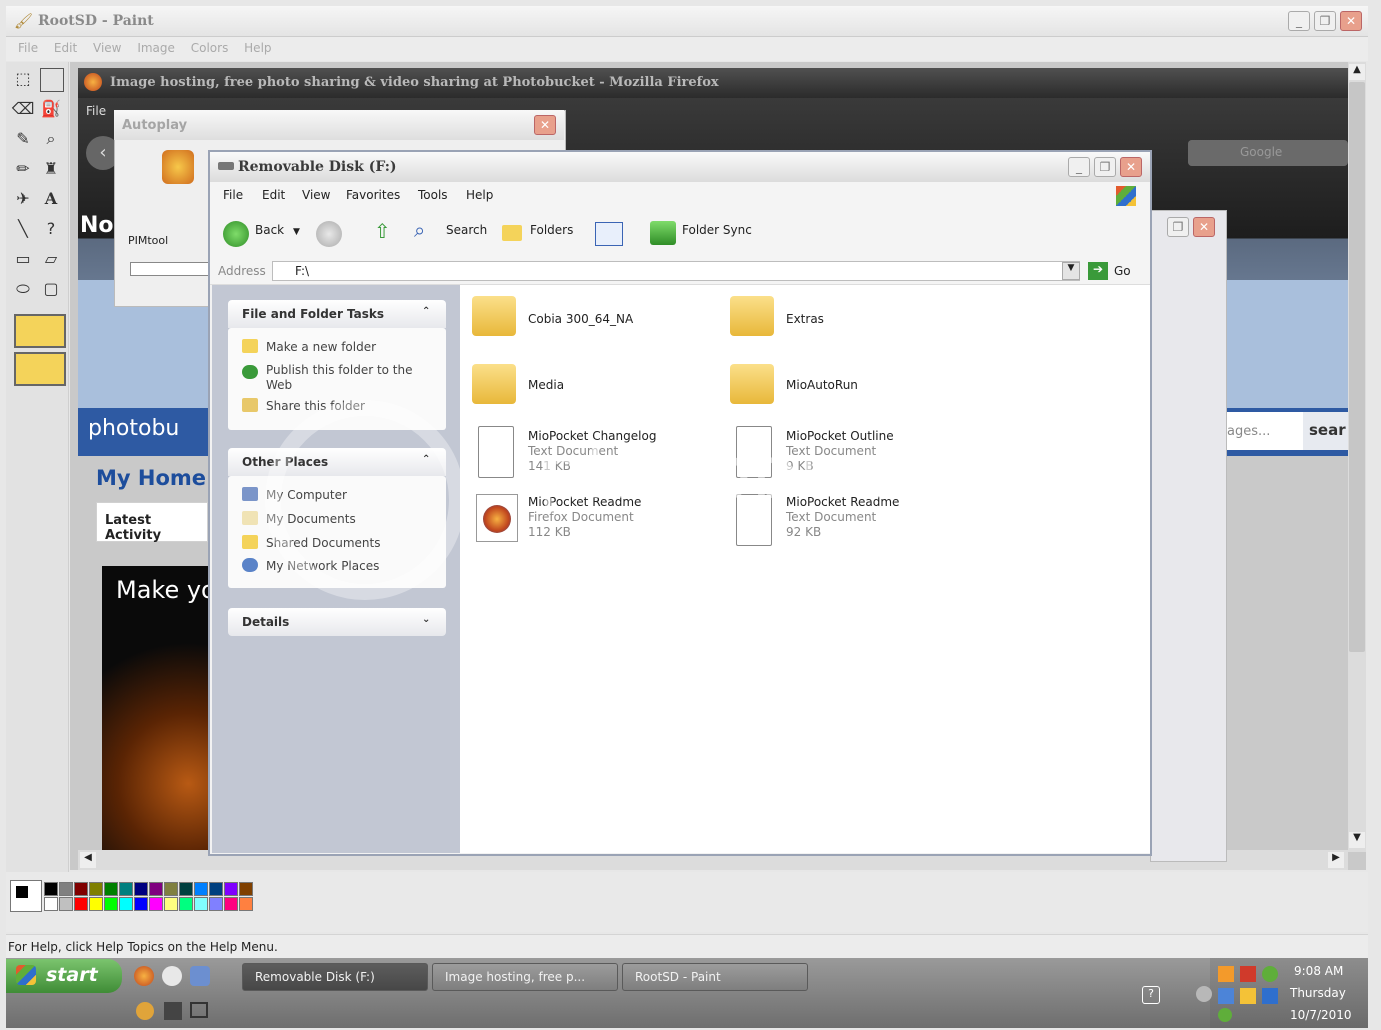  Describe the element at coordinates (23, 289) in the screenshot. I see `ellipse-icon: ⬭` at that location.